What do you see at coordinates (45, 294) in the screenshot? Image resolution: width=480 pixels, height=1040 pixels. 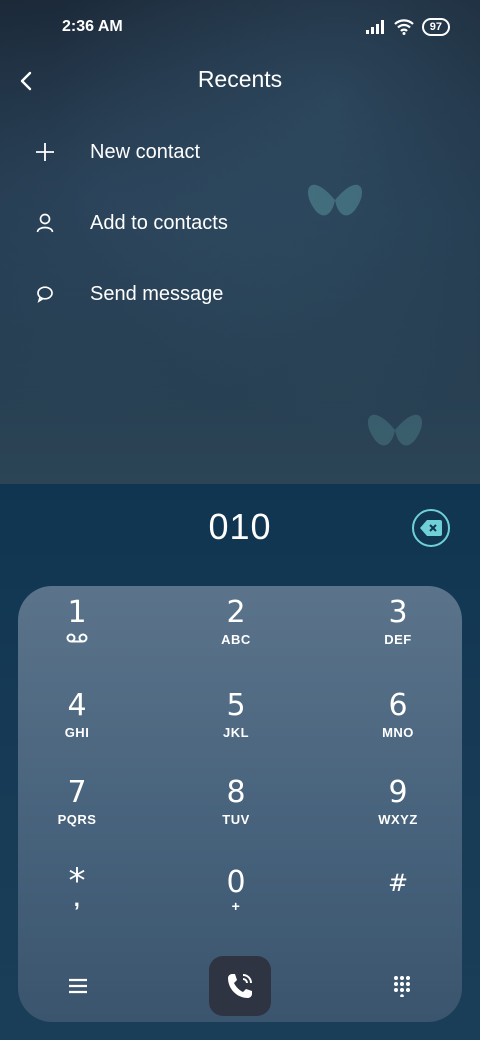 I see `message-icon` at bounding box center [45, 294].